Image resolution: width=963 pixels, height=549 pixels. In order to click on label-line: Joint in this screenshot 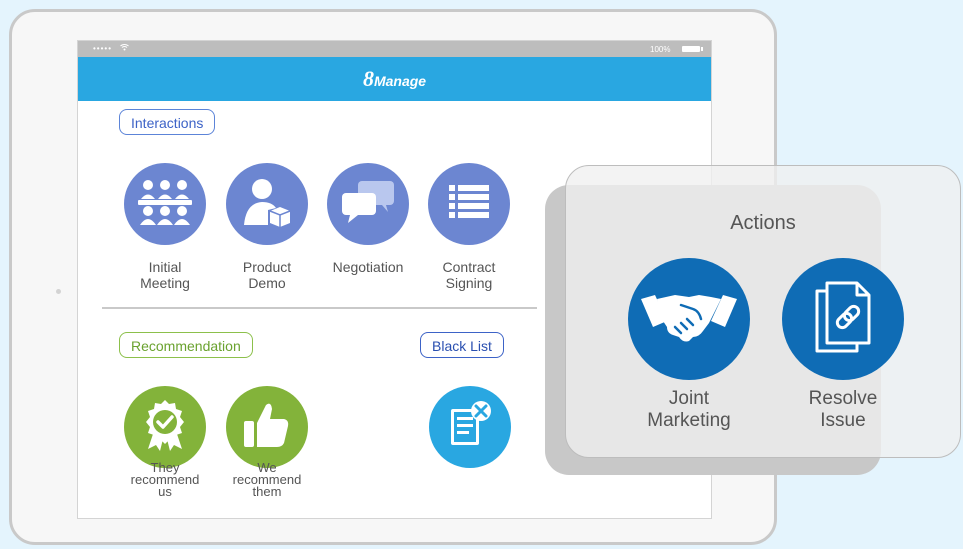, I will do `click(689, 398)`.